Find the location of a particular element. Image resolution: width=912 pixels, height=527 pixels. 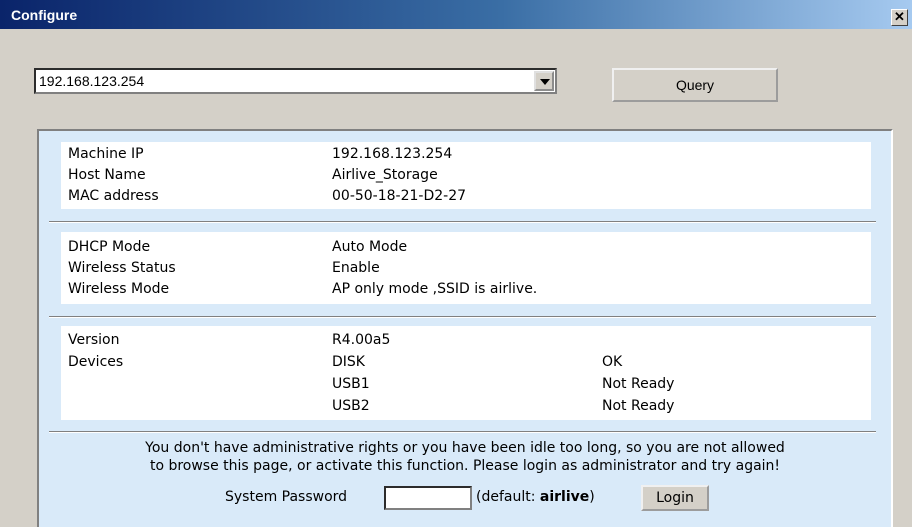

device-row-usb2: USB2 Not Ready is located at coordinates (466, 408).